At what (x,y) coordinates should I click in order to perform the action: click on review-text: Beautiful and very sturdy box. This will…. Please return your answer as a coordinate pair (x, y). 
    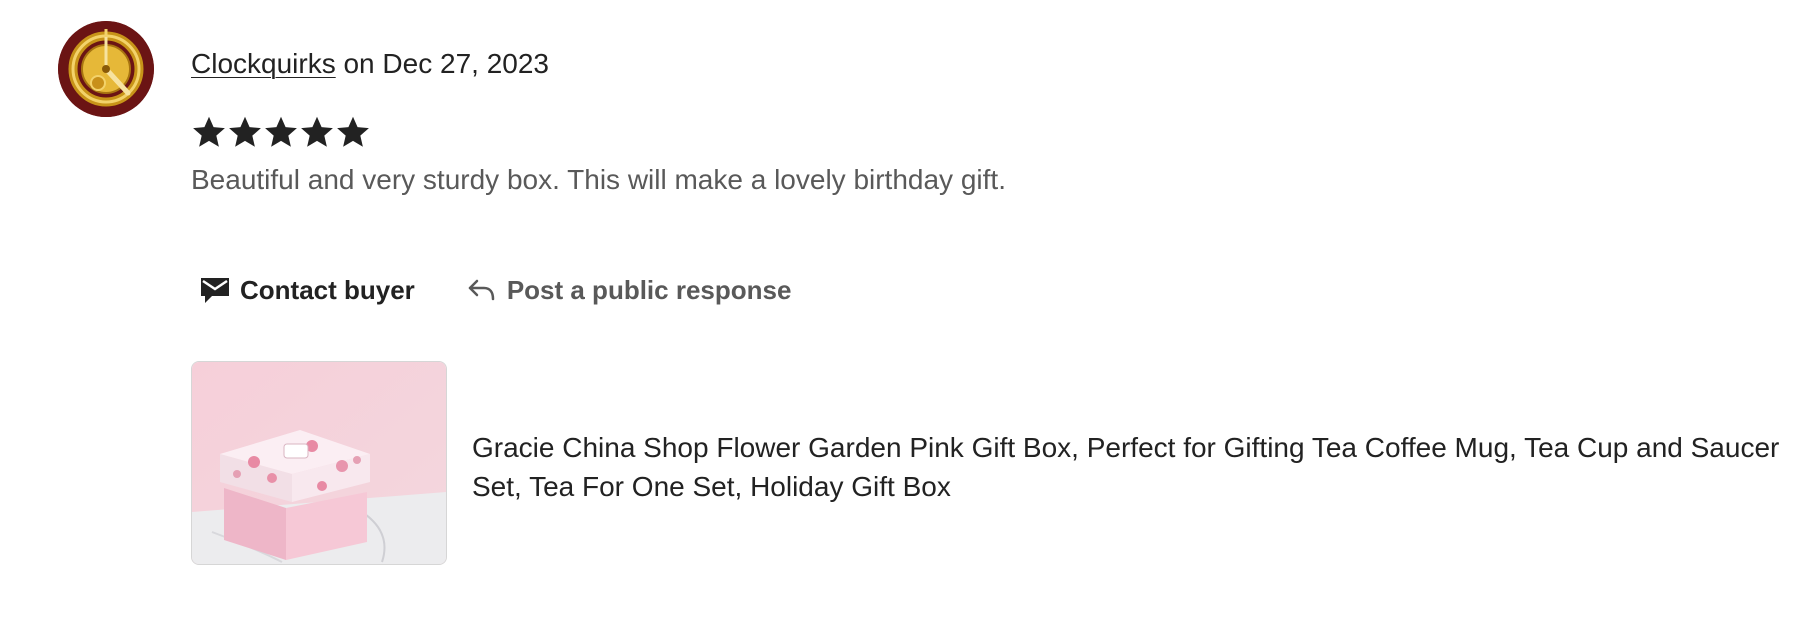
    Looking at the image, I should click on (598, 179).